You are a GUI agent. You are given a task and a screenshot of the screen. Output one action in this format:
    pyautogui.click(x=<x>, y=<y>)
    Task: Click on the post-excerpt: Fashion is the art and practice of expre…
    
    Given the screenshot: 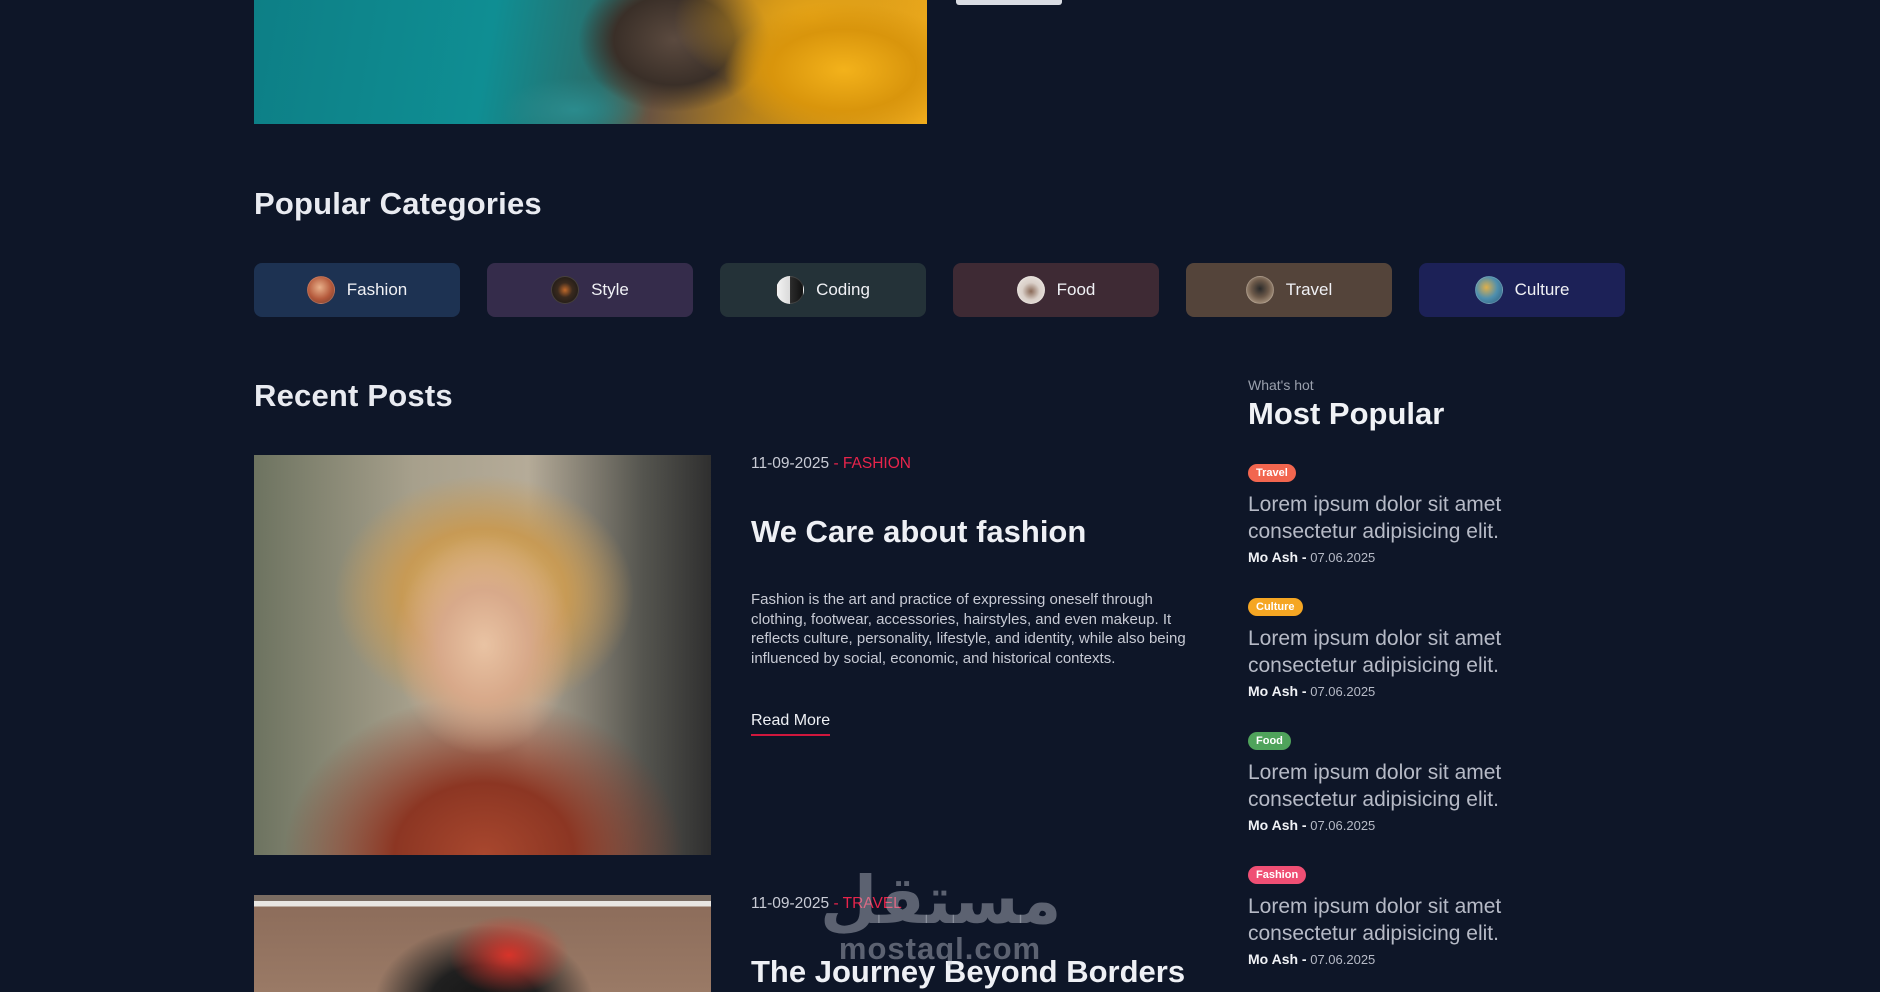 What is the action you would take?
    pyautogui.click(x=968, y=629)
    